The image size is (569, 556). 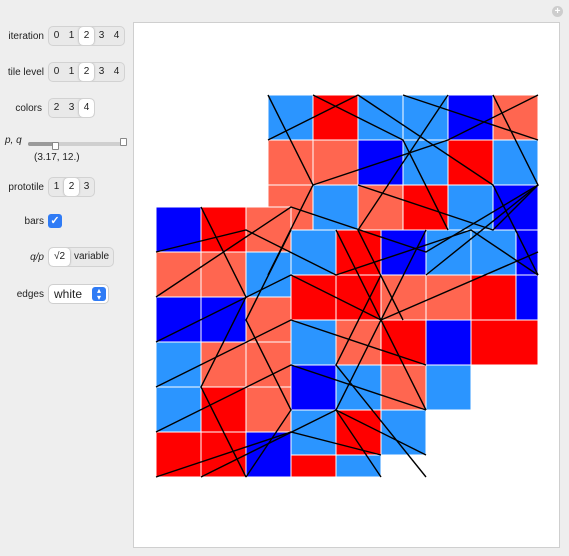 I want to click on iteration-control: iteration 0 1 2 3 4, so click(x=62, y=36).